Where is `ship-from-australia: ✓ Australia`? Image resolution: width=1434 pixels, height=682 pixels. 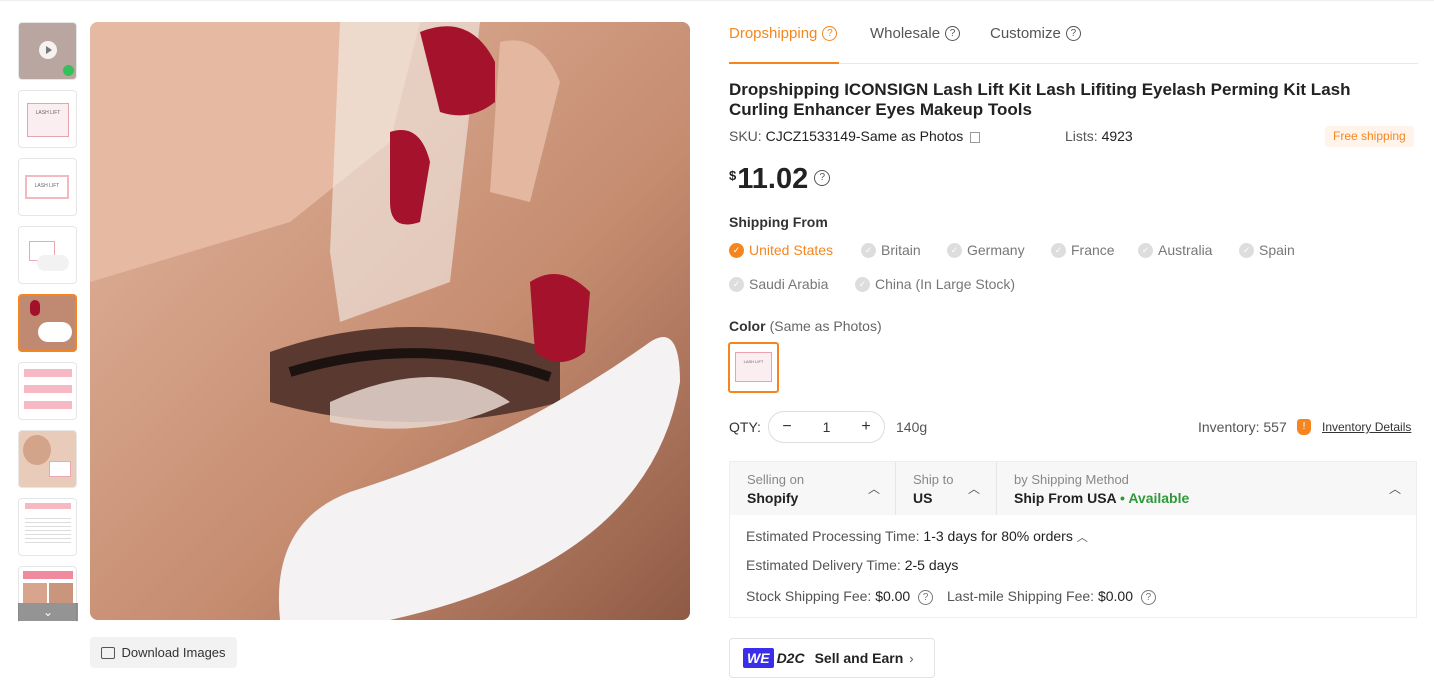
ship-from-australia: ✓ Australia is located at coordinates (1175, 250).